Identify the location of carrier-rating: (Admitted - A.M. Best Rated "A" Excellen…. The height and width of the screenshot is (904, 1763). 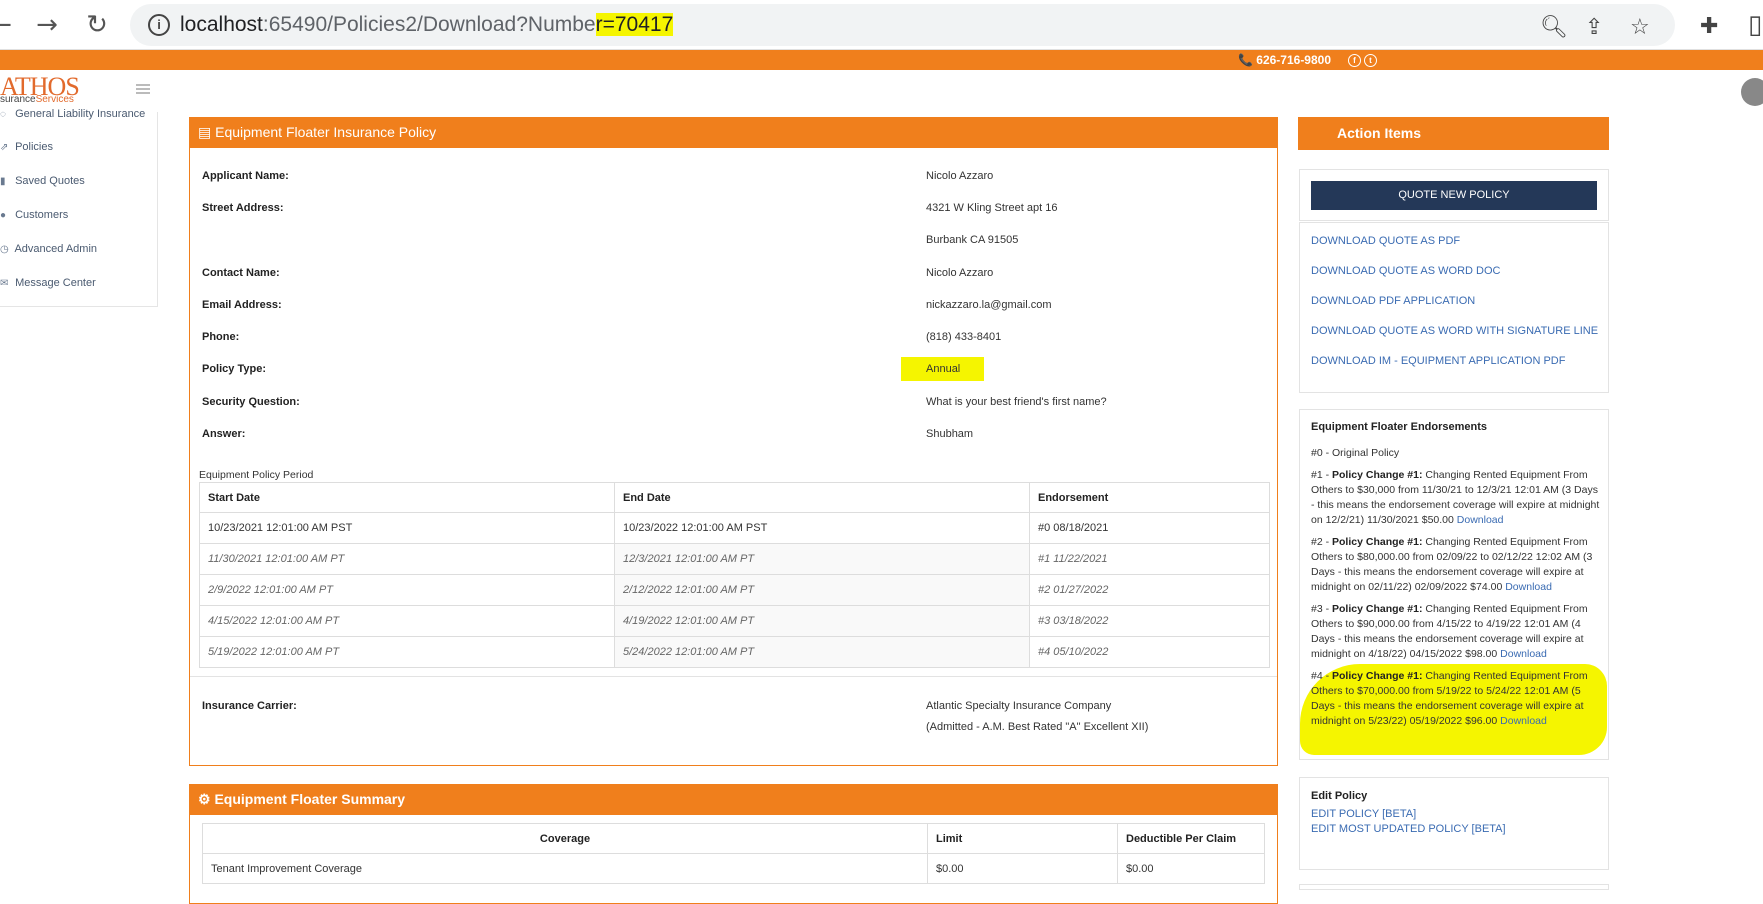
(1037, 727).